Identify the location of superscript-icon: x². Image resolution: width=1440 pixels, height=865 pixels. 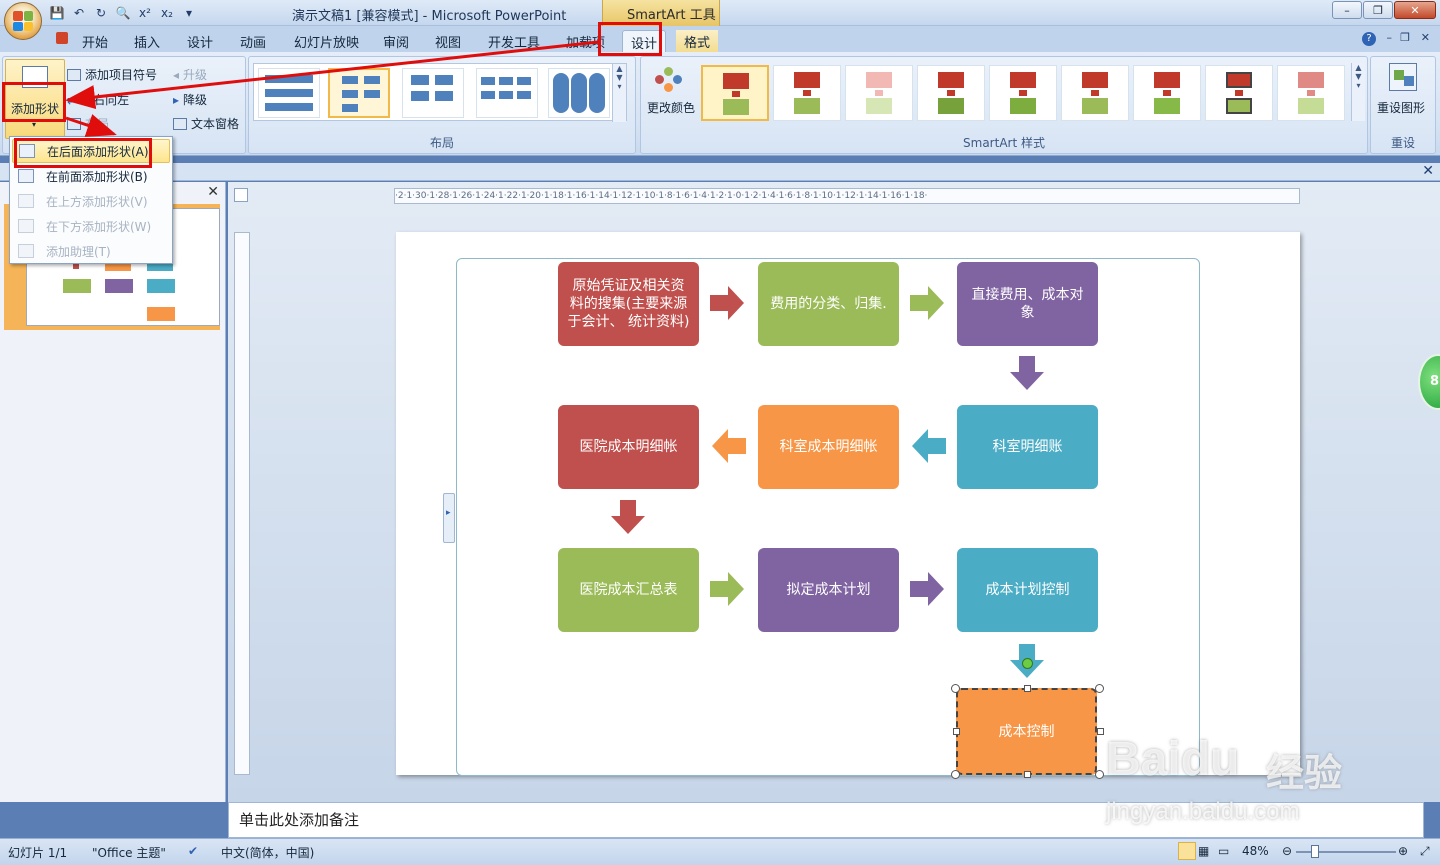
(145, 13).